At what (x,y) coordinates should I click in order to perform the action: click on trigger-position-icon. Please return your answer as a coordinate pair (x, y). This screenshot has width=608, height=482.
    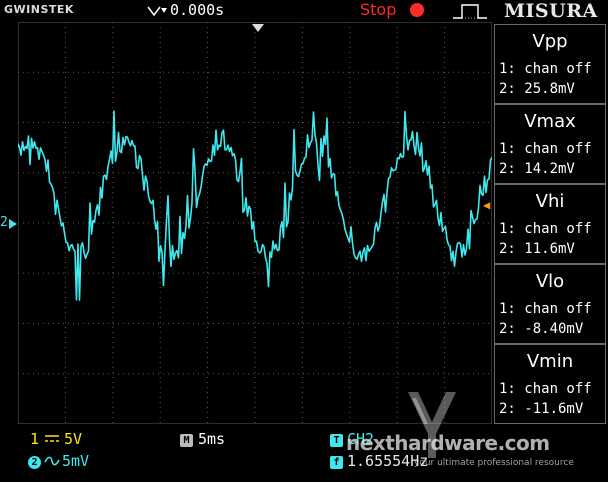
    Looking at the image, I should click on (157, 11).